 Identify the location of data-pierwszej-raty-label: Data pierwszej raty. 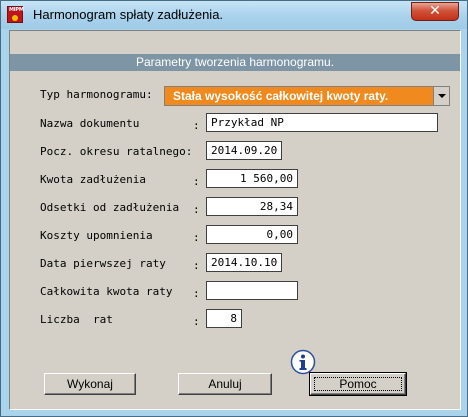
(103, 263).